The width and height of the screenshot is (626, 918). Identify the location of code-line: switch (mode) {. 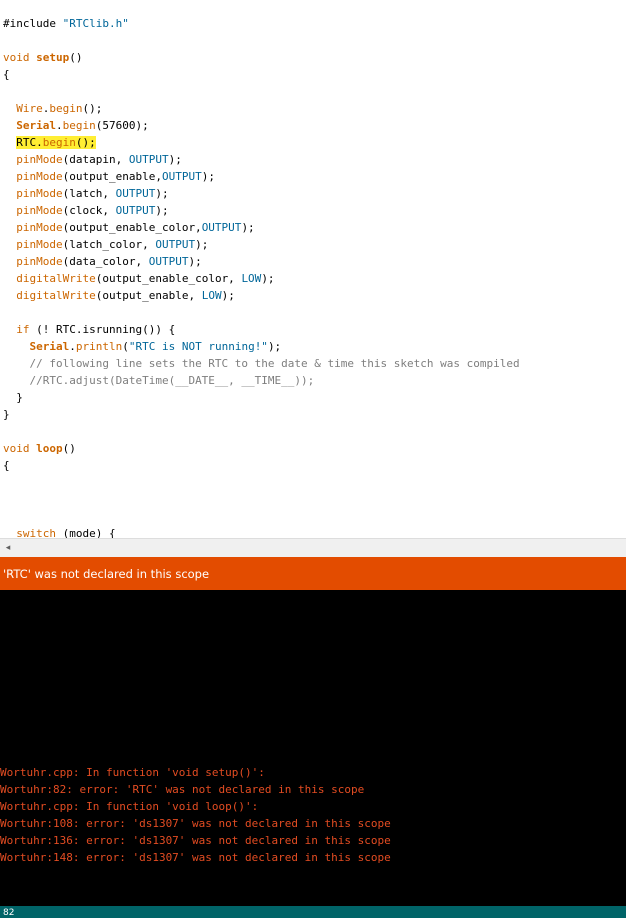
(313, 531).